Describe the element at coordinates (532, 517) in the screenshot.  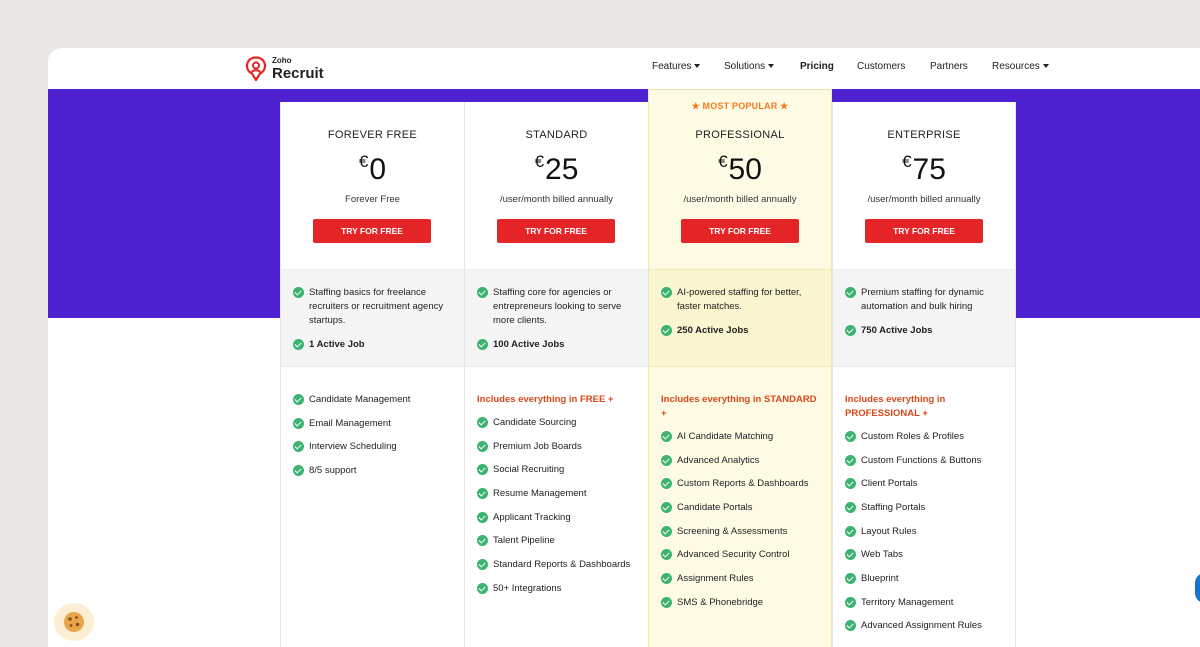
I see `feature-text: Applicant Tracking` at that location.